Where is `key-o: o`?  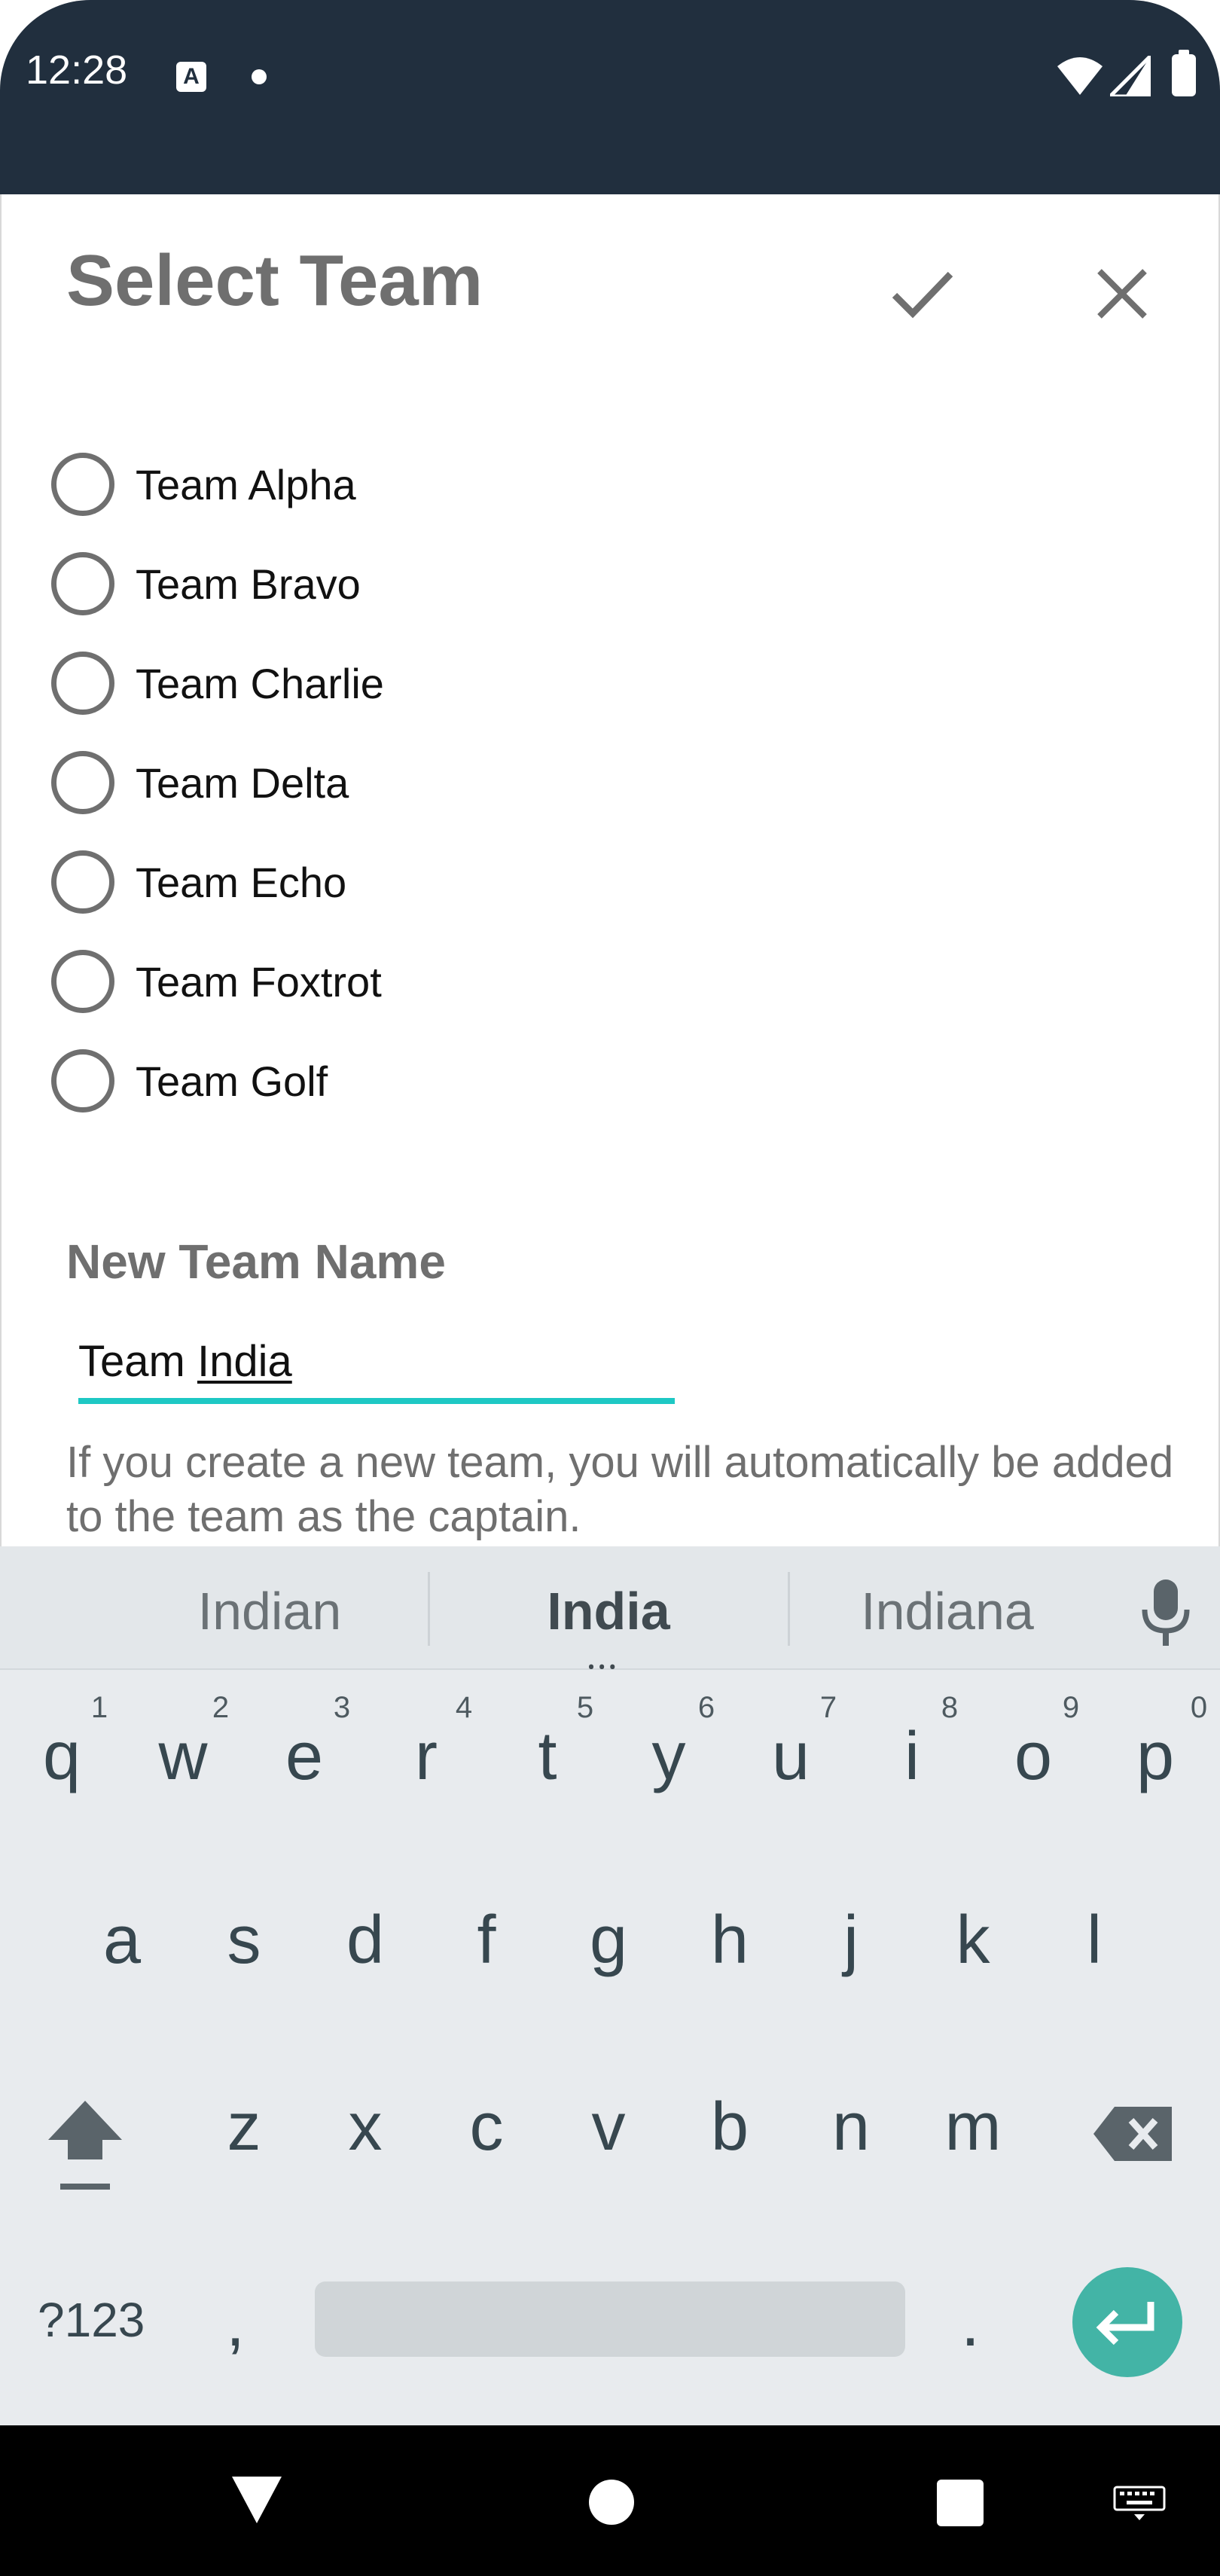 key-o: o is located at coordinates (1033, 1757).